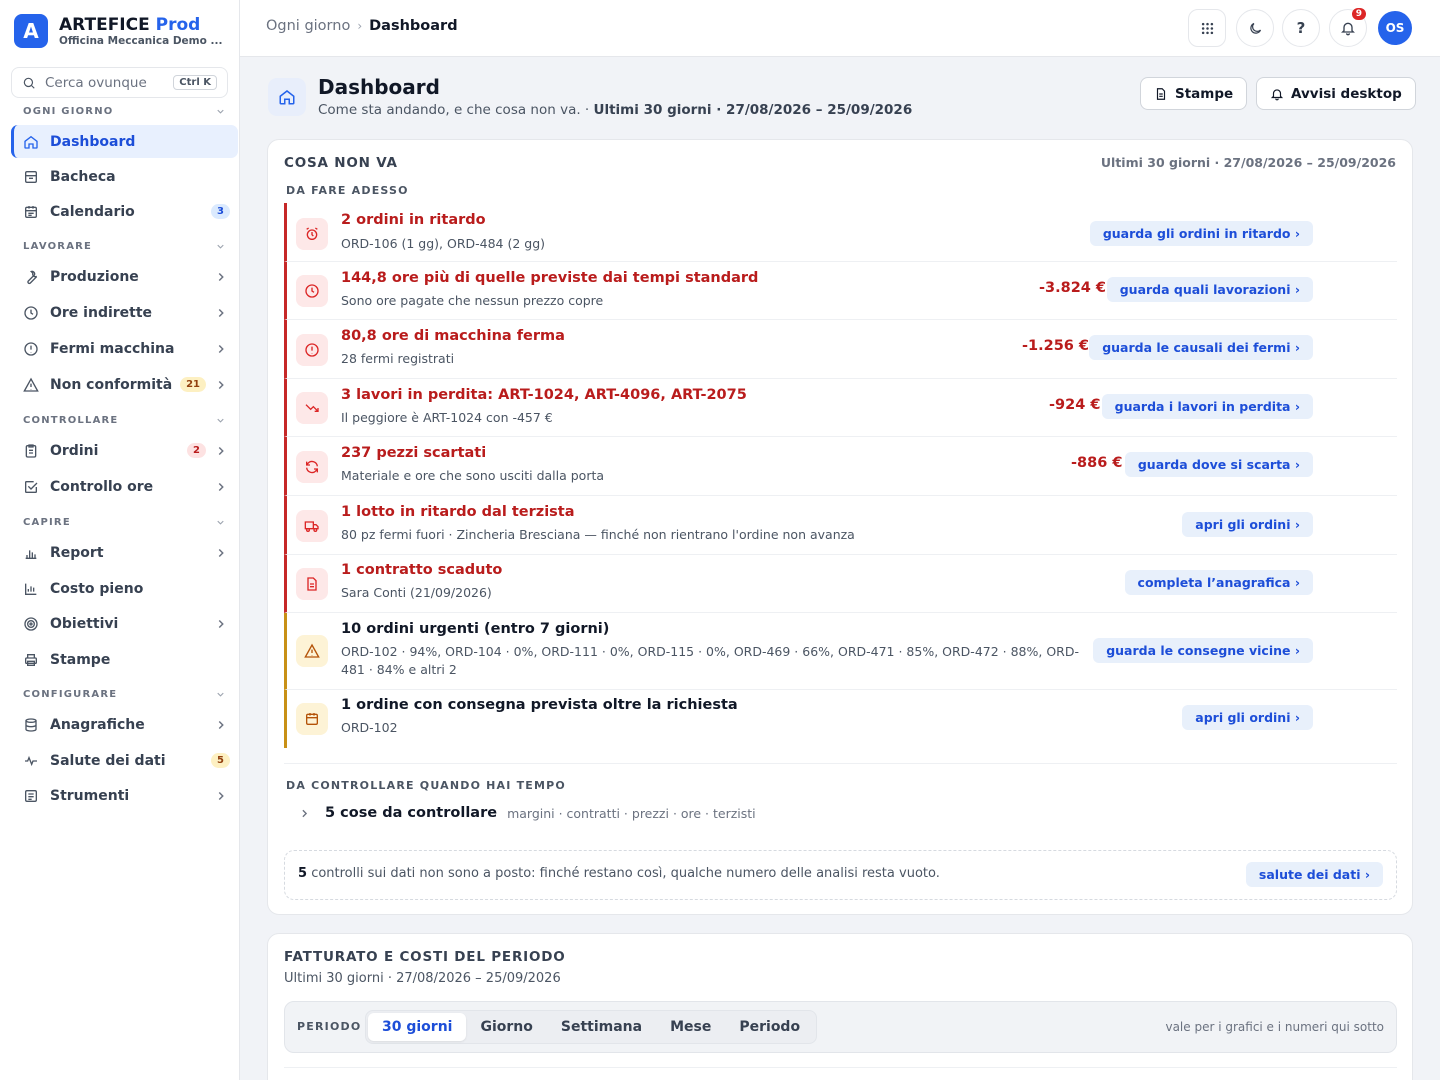 The height and width of the screenshot is (1080, 1440). I want to click on sidebar-item-label: Fermi macchina, so click(112, 348).